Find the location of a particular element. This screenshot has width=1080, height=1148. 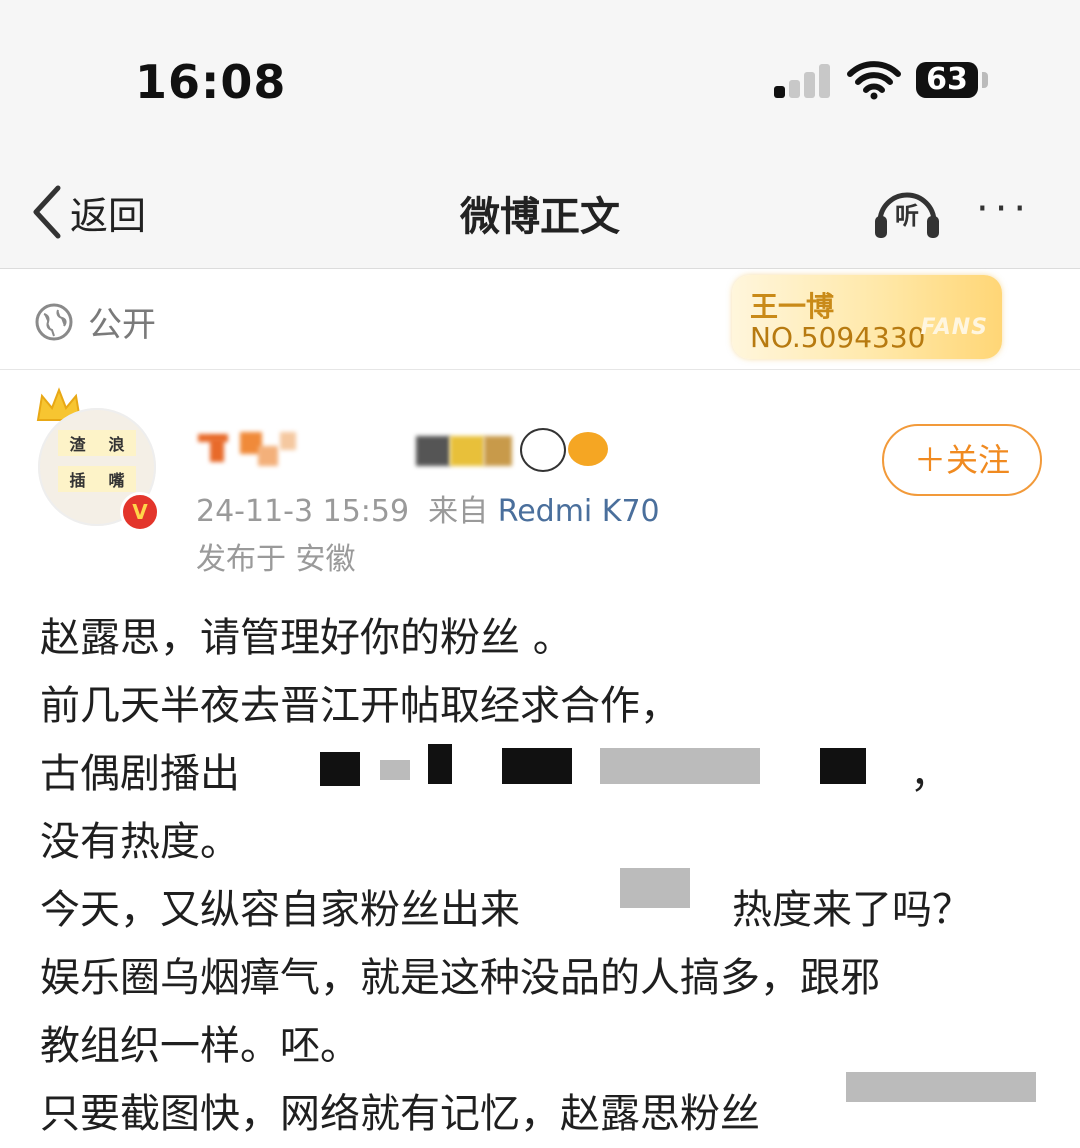

fan-badge-number: NO.5094330 is located at coordinates (838, 337).